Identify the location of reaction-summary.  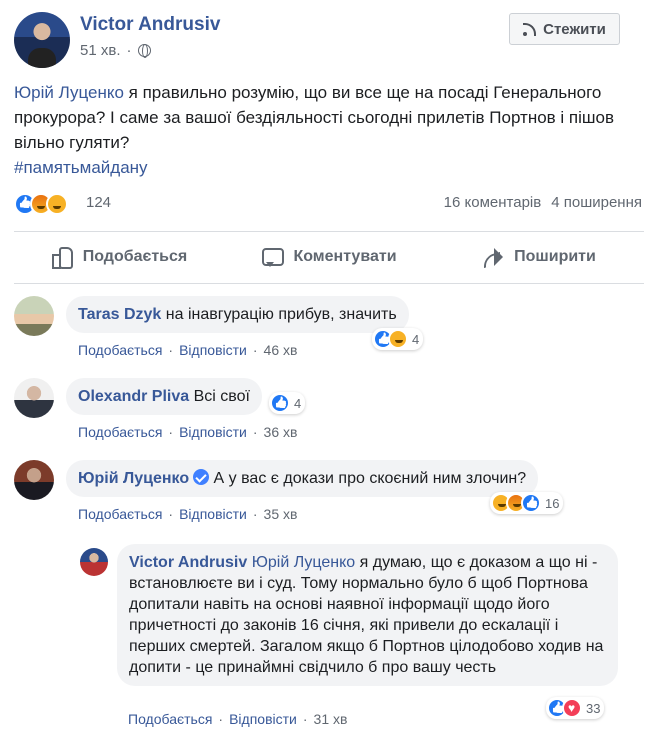
(41, 204).